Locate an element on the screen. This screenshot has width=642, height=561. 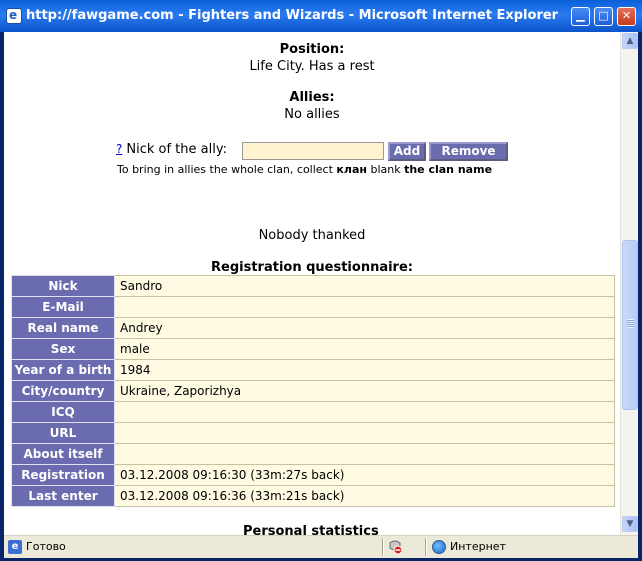
allies-heading: Allies: is located at coordinates (312, 97).